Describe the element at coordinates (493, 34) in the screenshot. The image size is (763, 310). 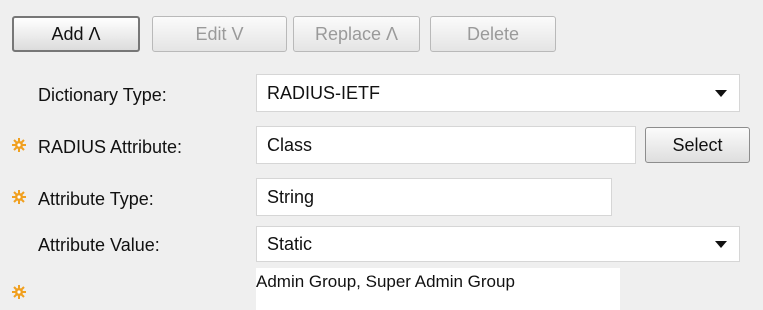
I see `delete-button: Delete` at that location.